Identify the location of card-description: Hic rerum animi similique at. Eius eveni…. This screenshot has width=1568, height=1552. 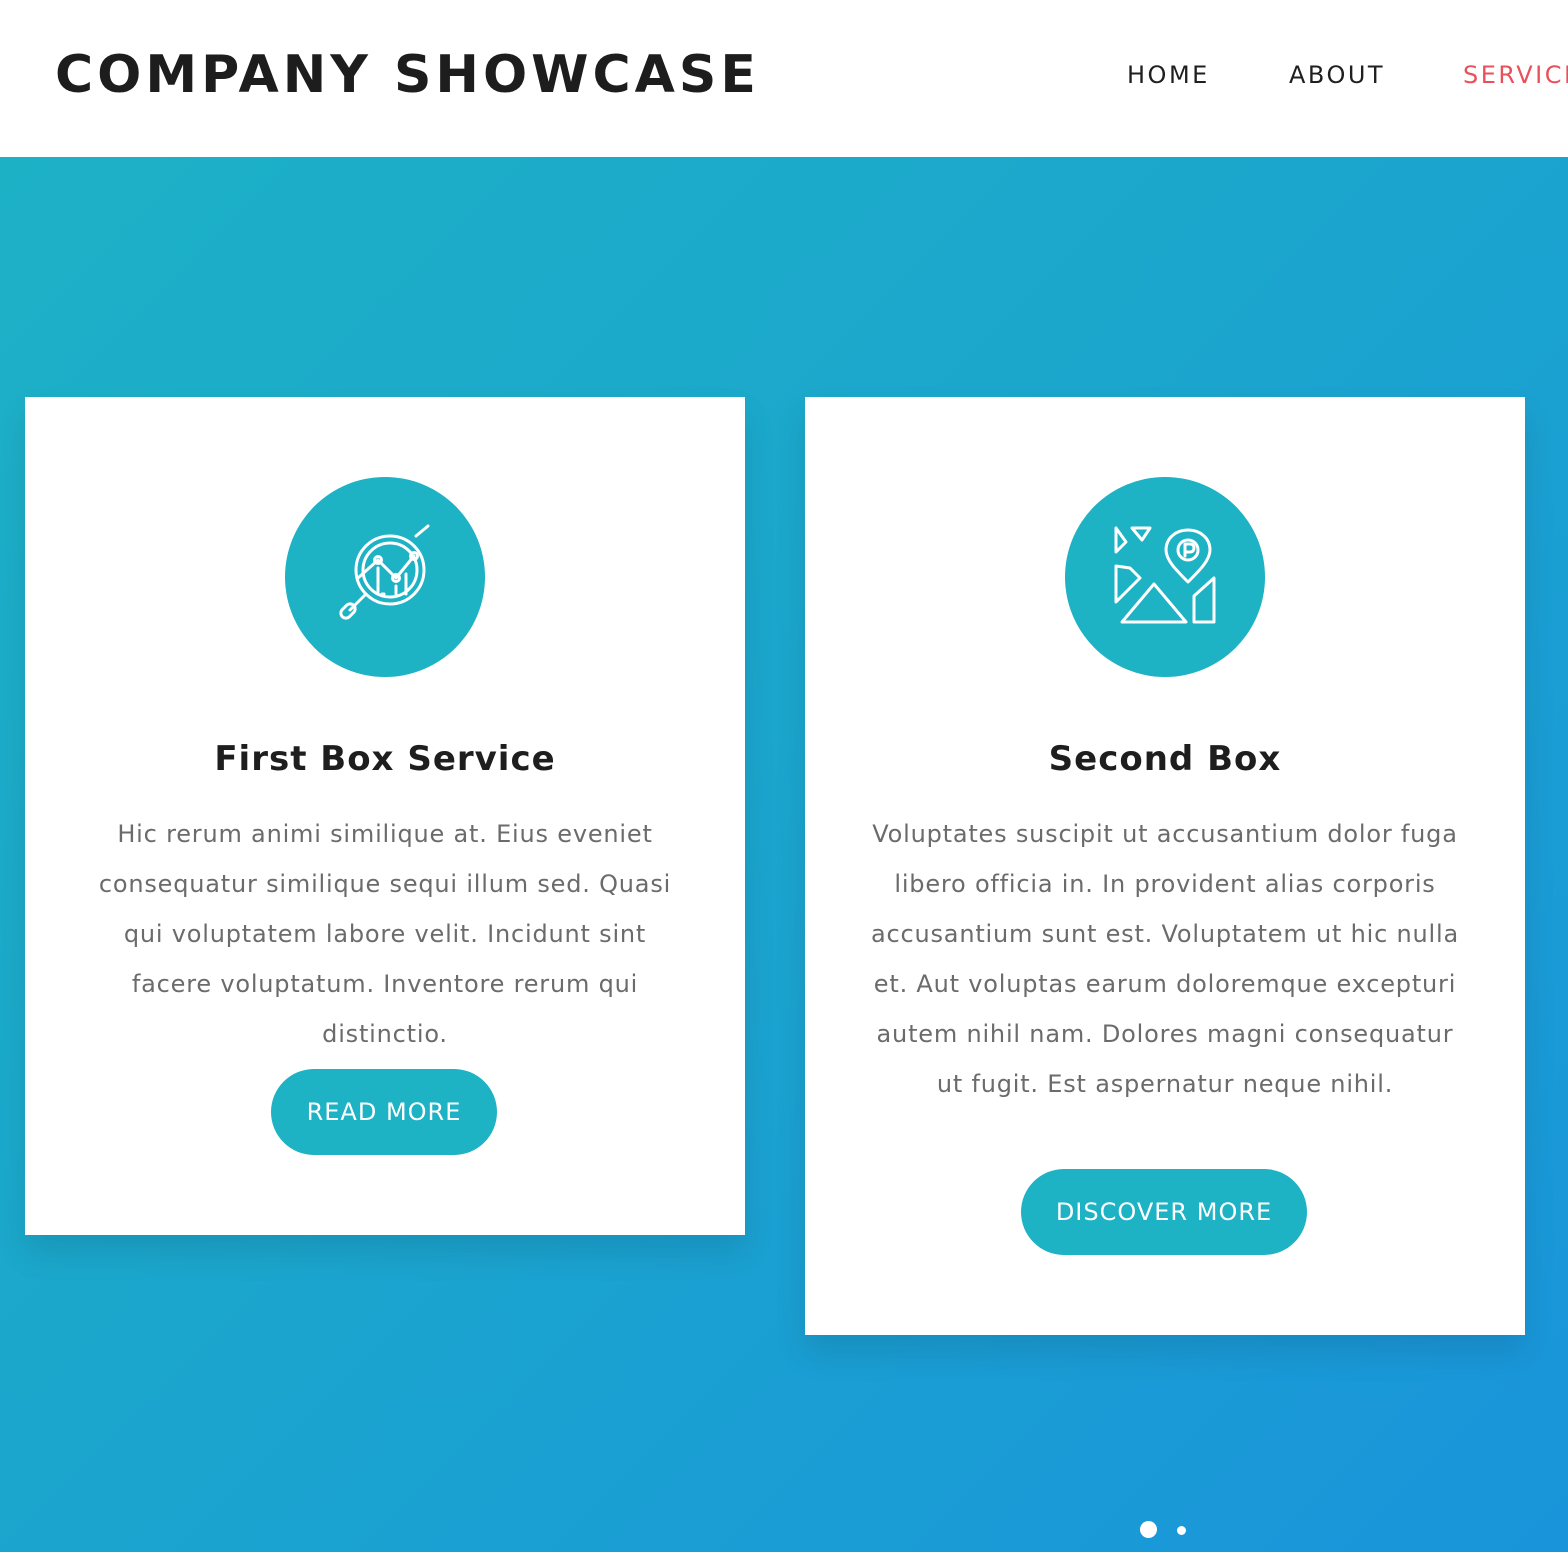
(385, 934).